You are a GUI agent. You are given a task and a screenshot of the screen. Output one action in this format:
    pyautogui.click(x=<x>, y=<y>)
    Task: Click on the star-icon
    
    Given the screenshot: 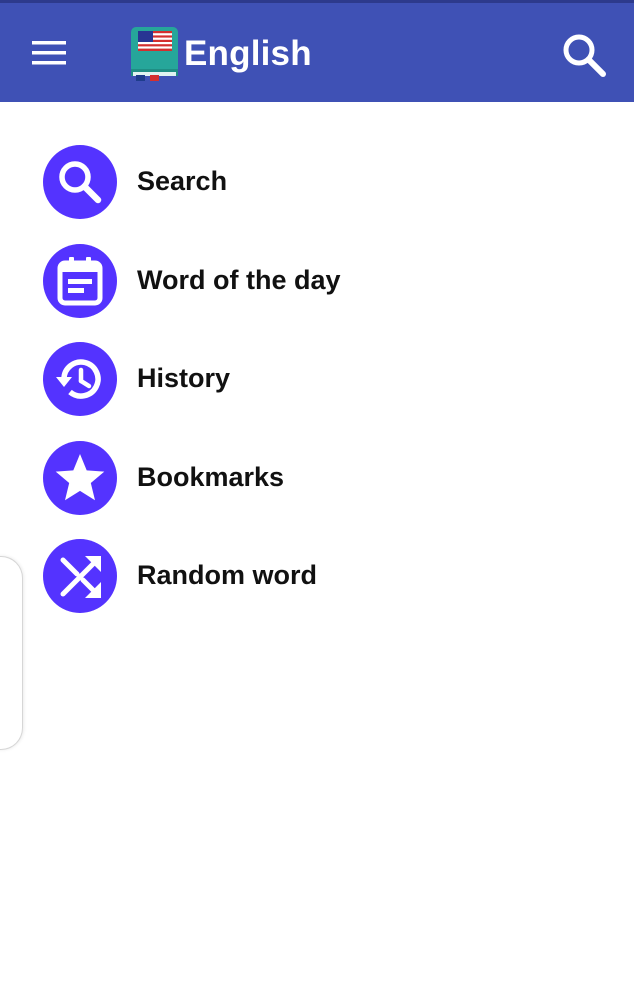 What is the action you would take?
    pyautogui.click(x=80, y=477)
    